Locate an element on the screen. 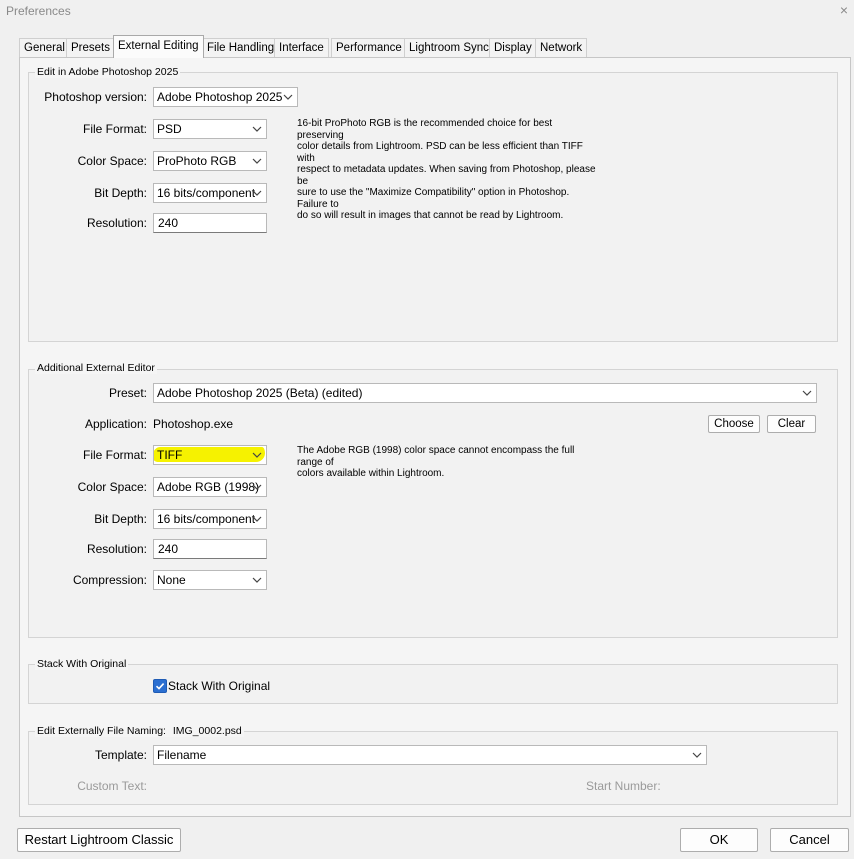  restart-lightroom-button: Restart Lightroom Classic is located at coordinates (99, 840).